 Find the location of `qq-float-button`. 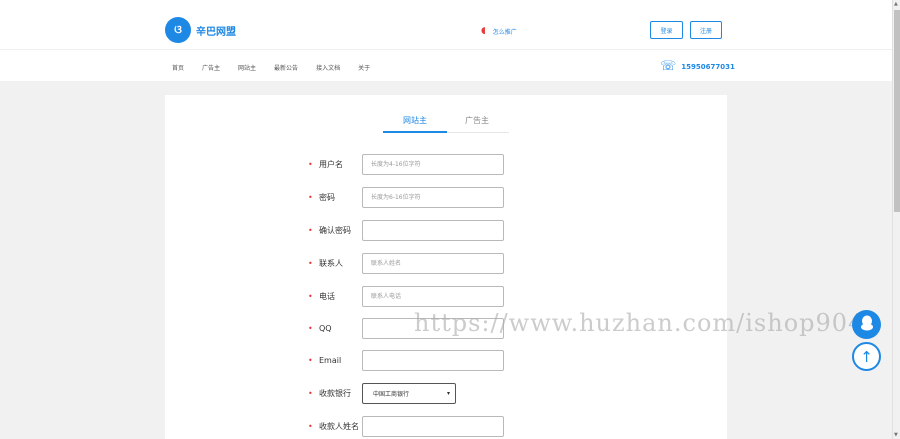

qq-float-button is located at coordinates (866, 324).